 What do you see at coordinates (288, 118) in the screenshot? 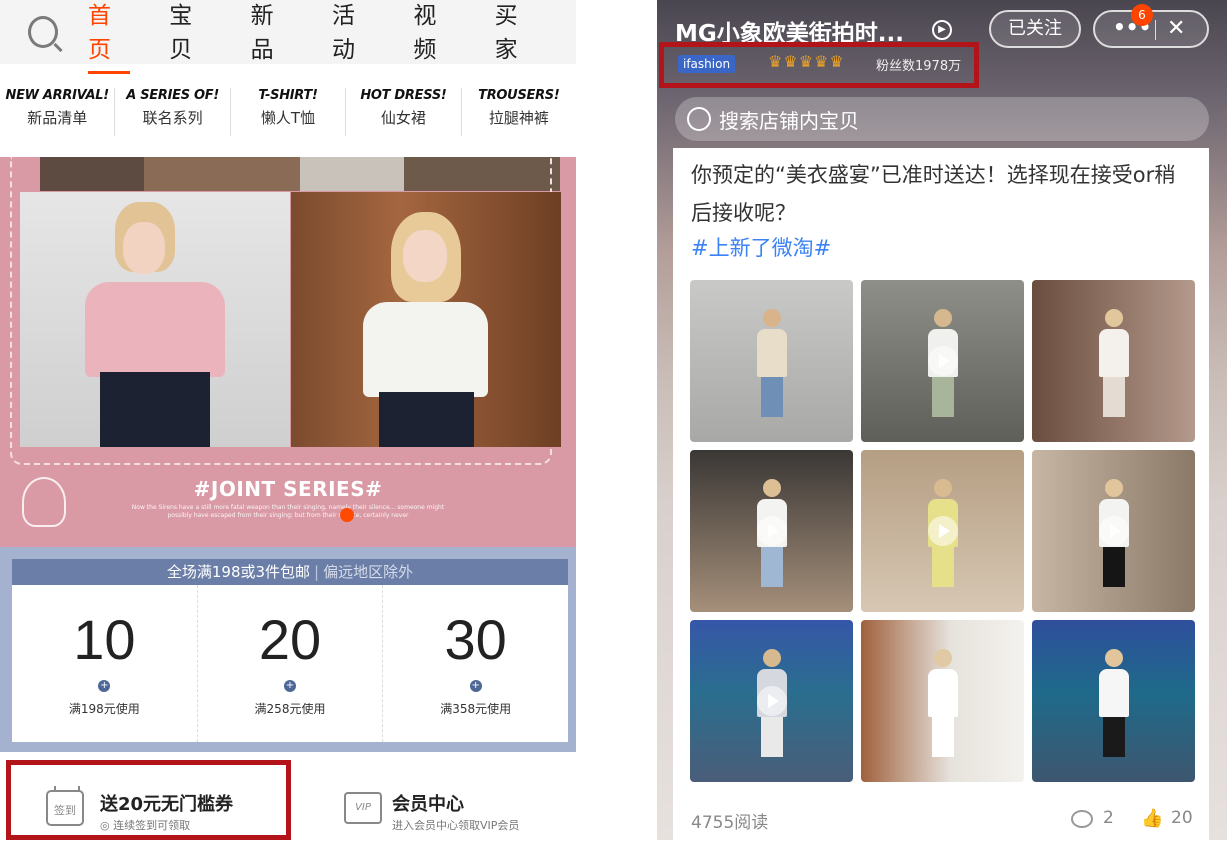
I see `category-chinese-label: 懒人T恤` at bounding box center [288, 118].